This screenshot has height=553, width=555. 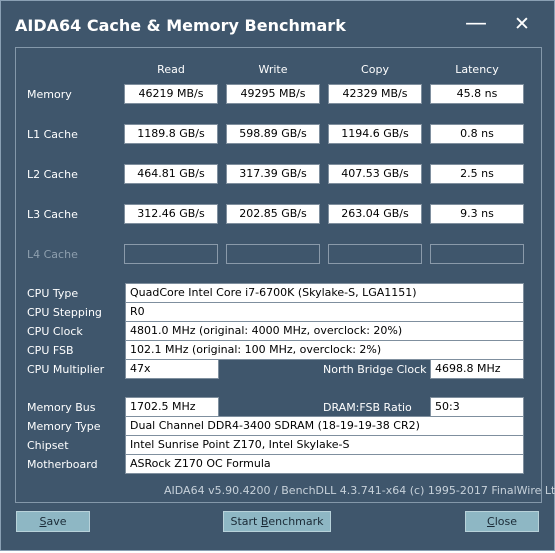 What do you see at coordinates (273, 254) in the screenshot?
I see `l4-write` at bounding box center [273, 254].